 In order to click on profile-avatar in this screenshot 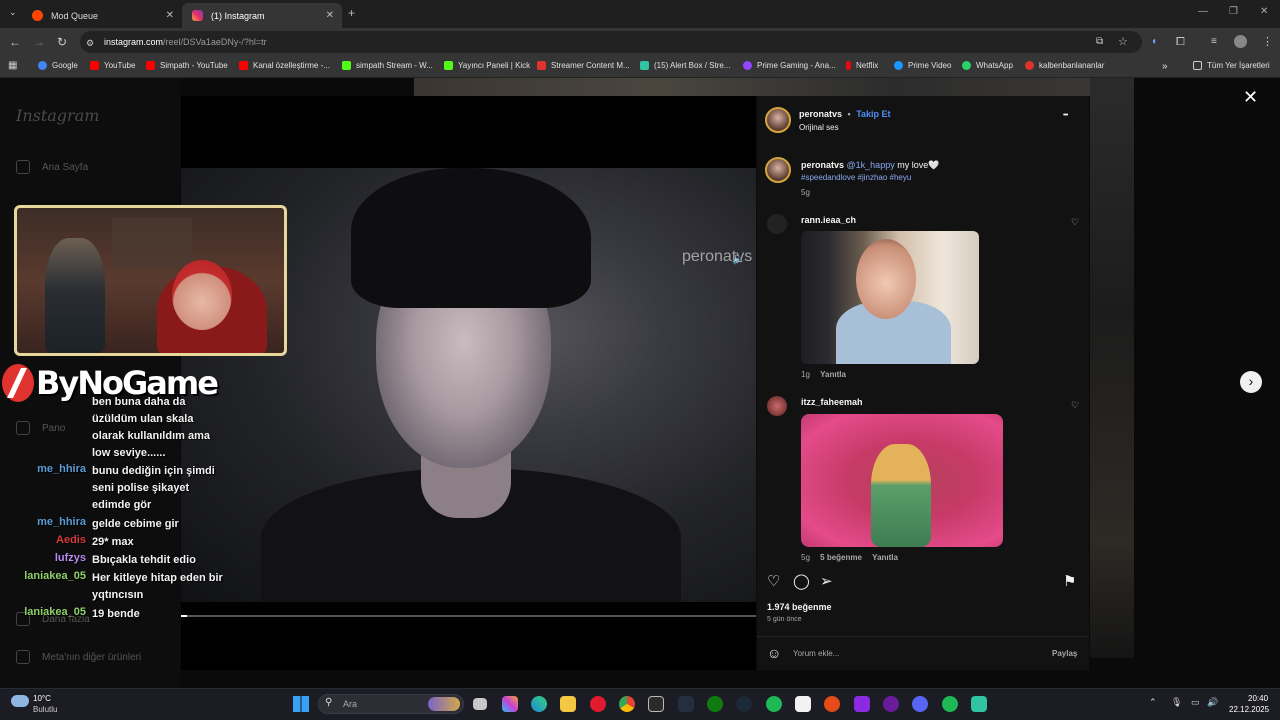, I will do `click(1240, 41)`.